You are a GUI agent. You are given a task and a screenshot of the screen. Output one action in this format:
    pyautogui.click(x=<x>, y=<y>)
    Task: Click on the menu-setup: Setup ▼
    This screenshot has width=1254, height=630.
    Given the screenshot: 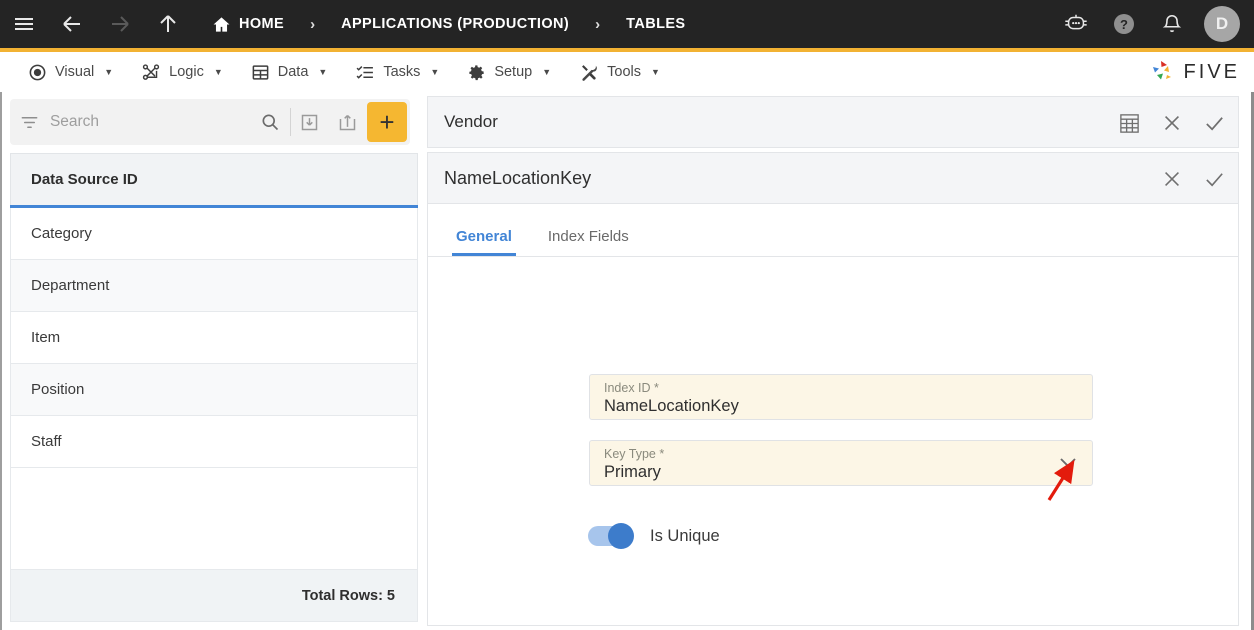 What is the action you would take?
    pyautogui.click(x=509, y=72)
    